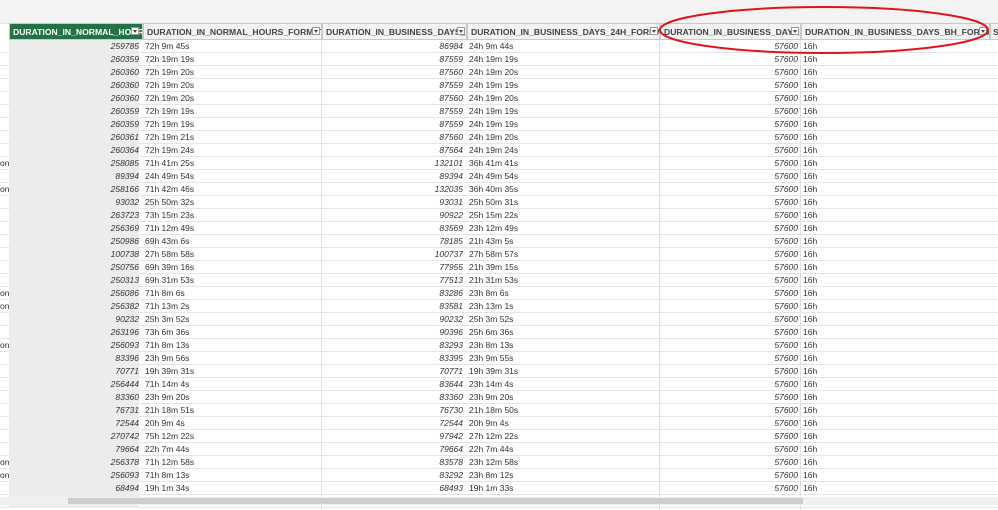 This screenshot has width=998, height=510. What do you see at coordinates (392, 202) in the screenshot?
I see `duration-business-days-24h-cell: 93031` at bounding box center [392, 202].